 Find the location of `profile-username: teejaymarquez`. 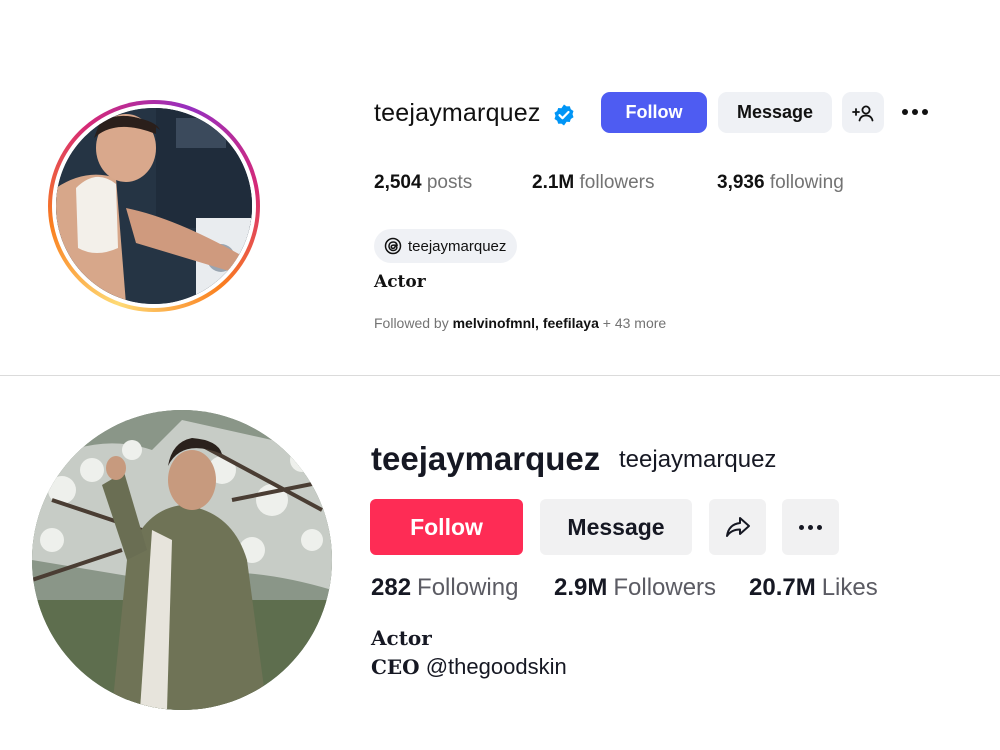

profile-username: teejaymarquez is located at coordinates (457, 113).